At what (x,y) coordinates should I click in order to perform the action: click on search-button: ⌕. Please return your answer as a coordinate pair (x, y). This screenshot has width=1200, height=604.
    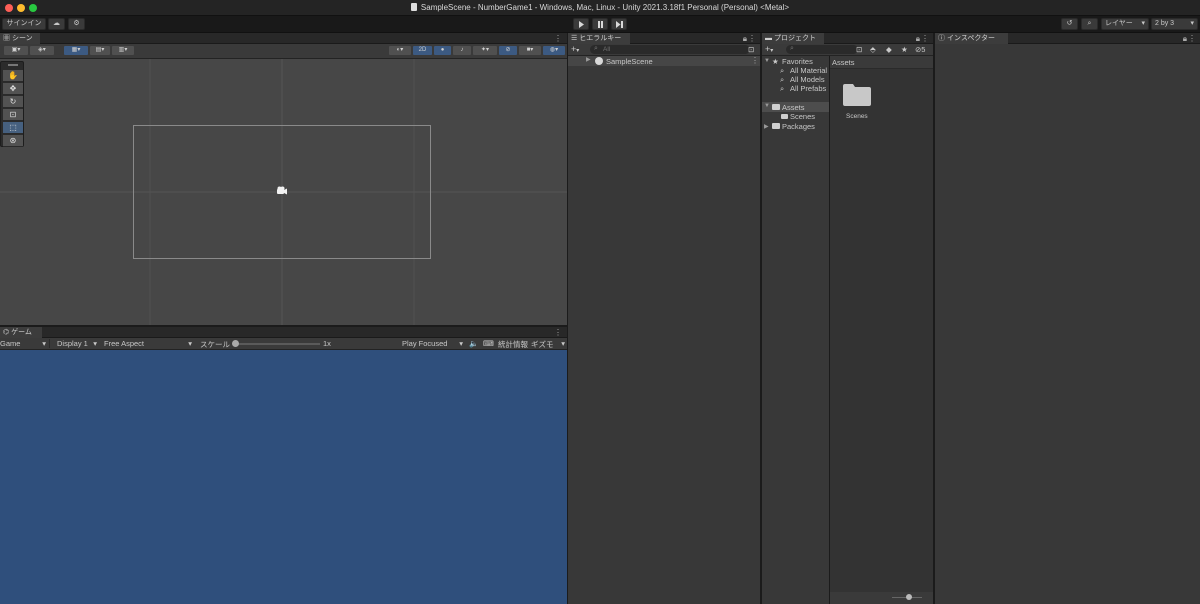
    Looking at the image, I should click on (1089, 24).